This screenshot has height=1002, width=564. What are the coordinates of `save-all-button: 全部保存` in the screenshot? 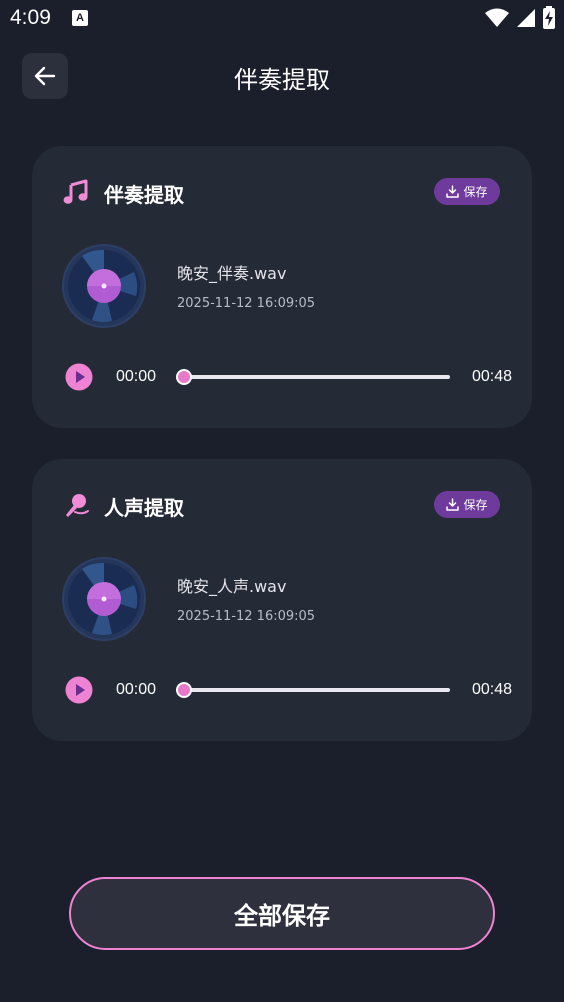 It's located at (282, 913).